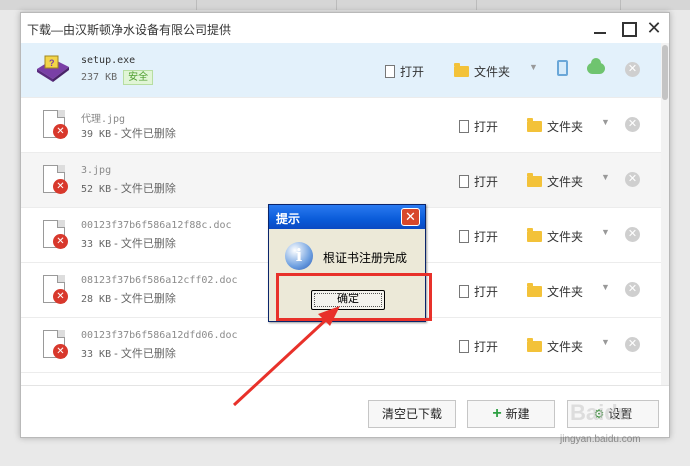  What do you see at coordinates (108, 60) in the screenshot?
I see `file-name: setup.exe` at bounding box center [108, 60].